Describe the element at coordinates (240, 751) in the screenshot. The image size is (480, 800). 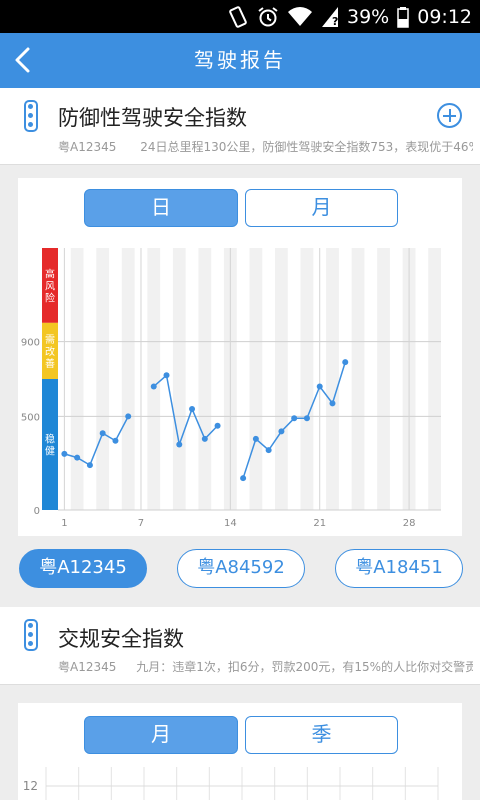
I see `traffic-chart-card: 月 季 12` at that location.